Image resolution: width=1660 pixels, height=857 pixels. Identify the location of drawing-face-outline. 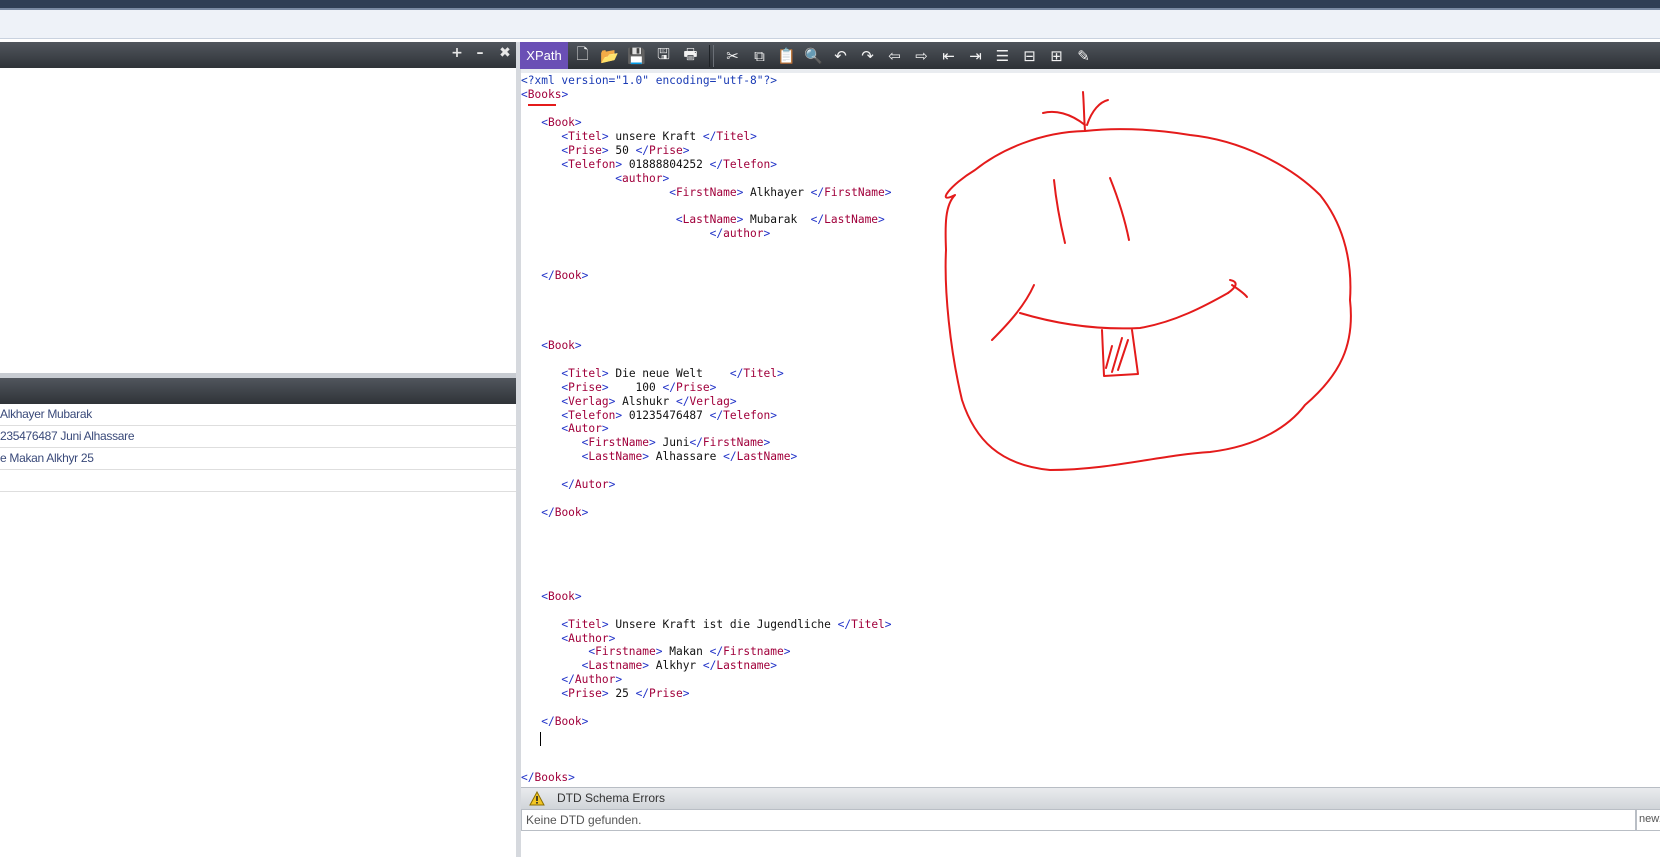
(1148, 299).